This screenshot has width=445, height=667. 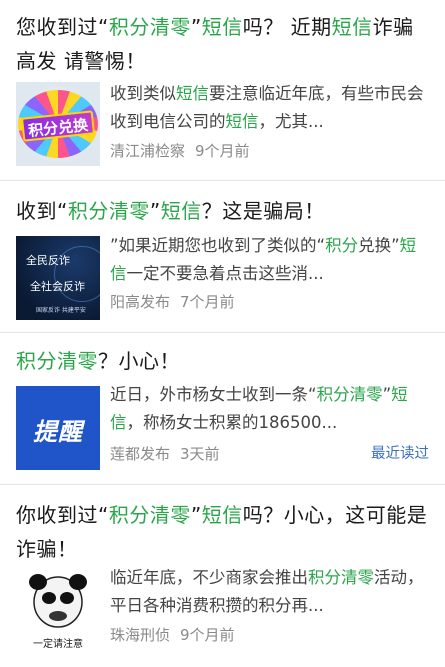 I want to click on keyword-highlight: 积分, so click(x=342, y=245).